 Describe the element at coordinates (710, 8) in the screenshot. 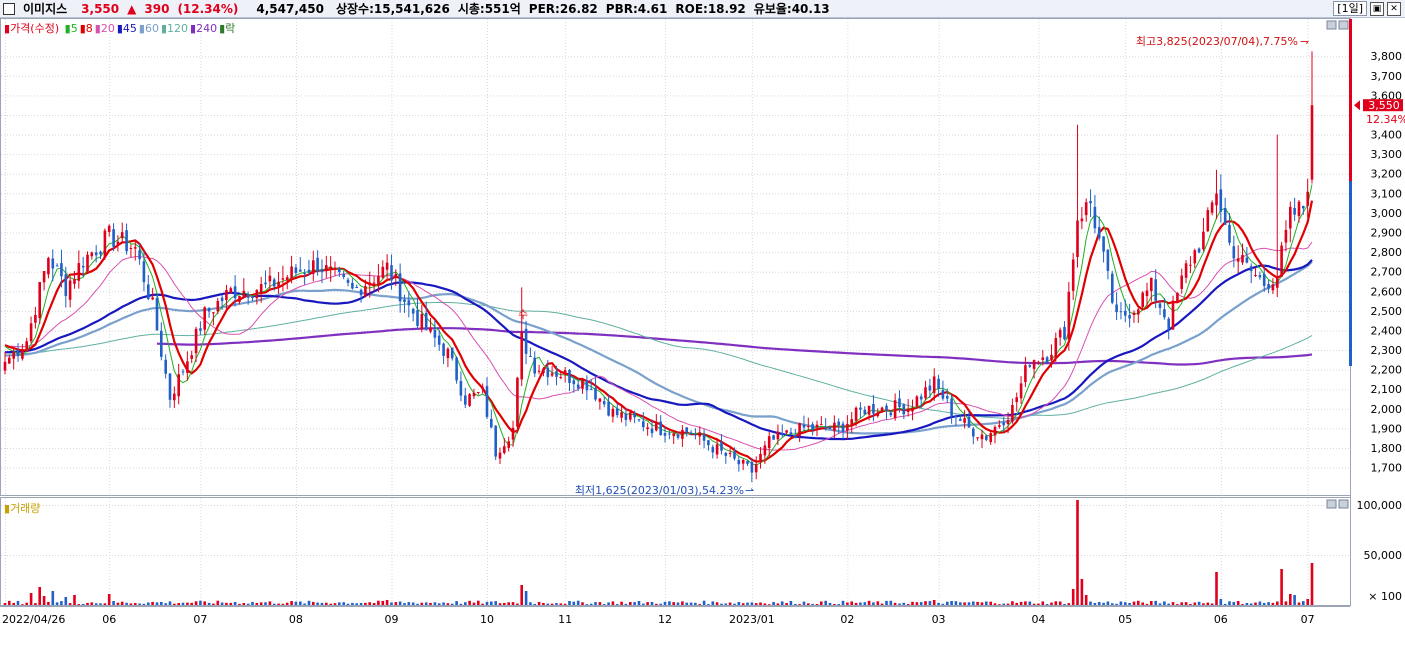

I see `roe-value: ROE:18.92` at that location.